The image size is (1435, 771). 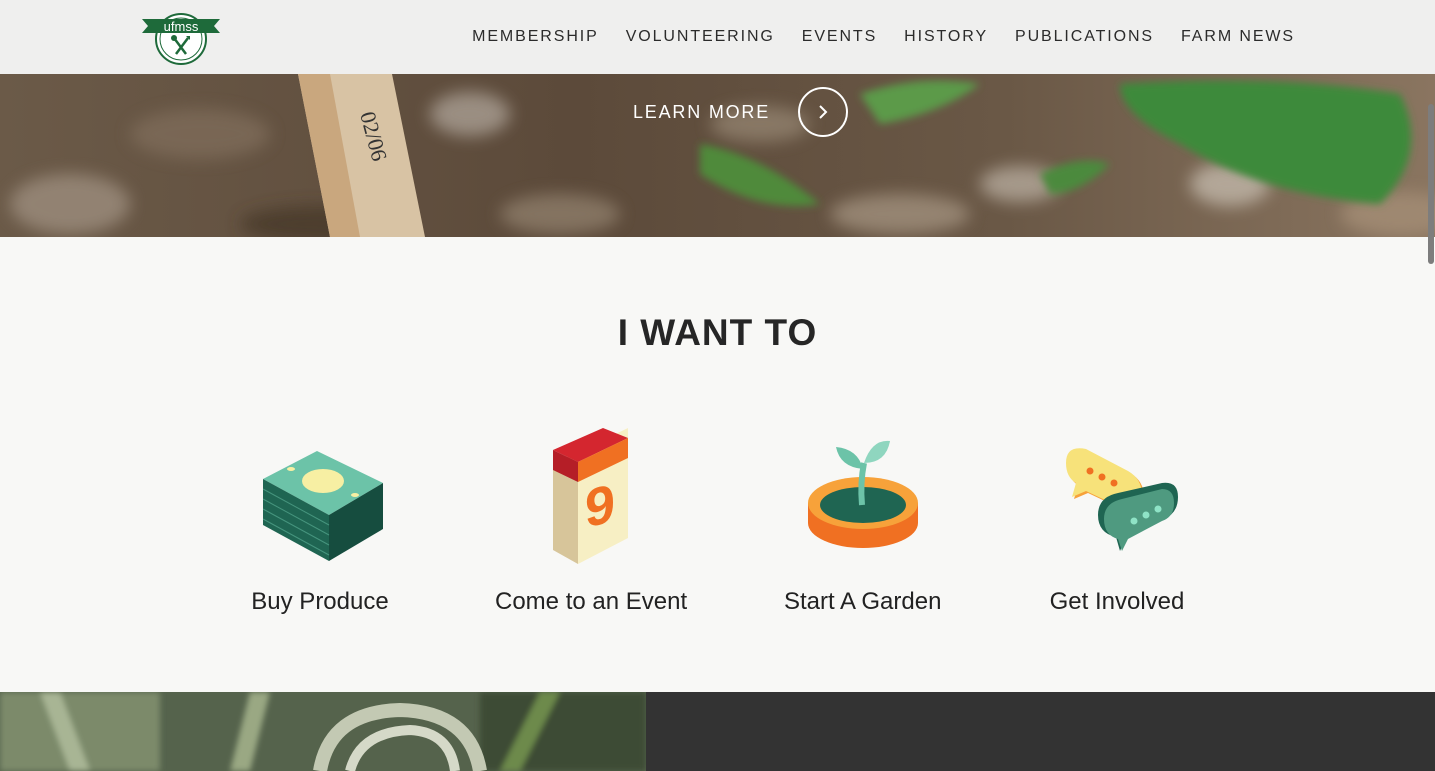 I want to click on learn-more-link: LEARN MORE, so click(x=741, y=112).